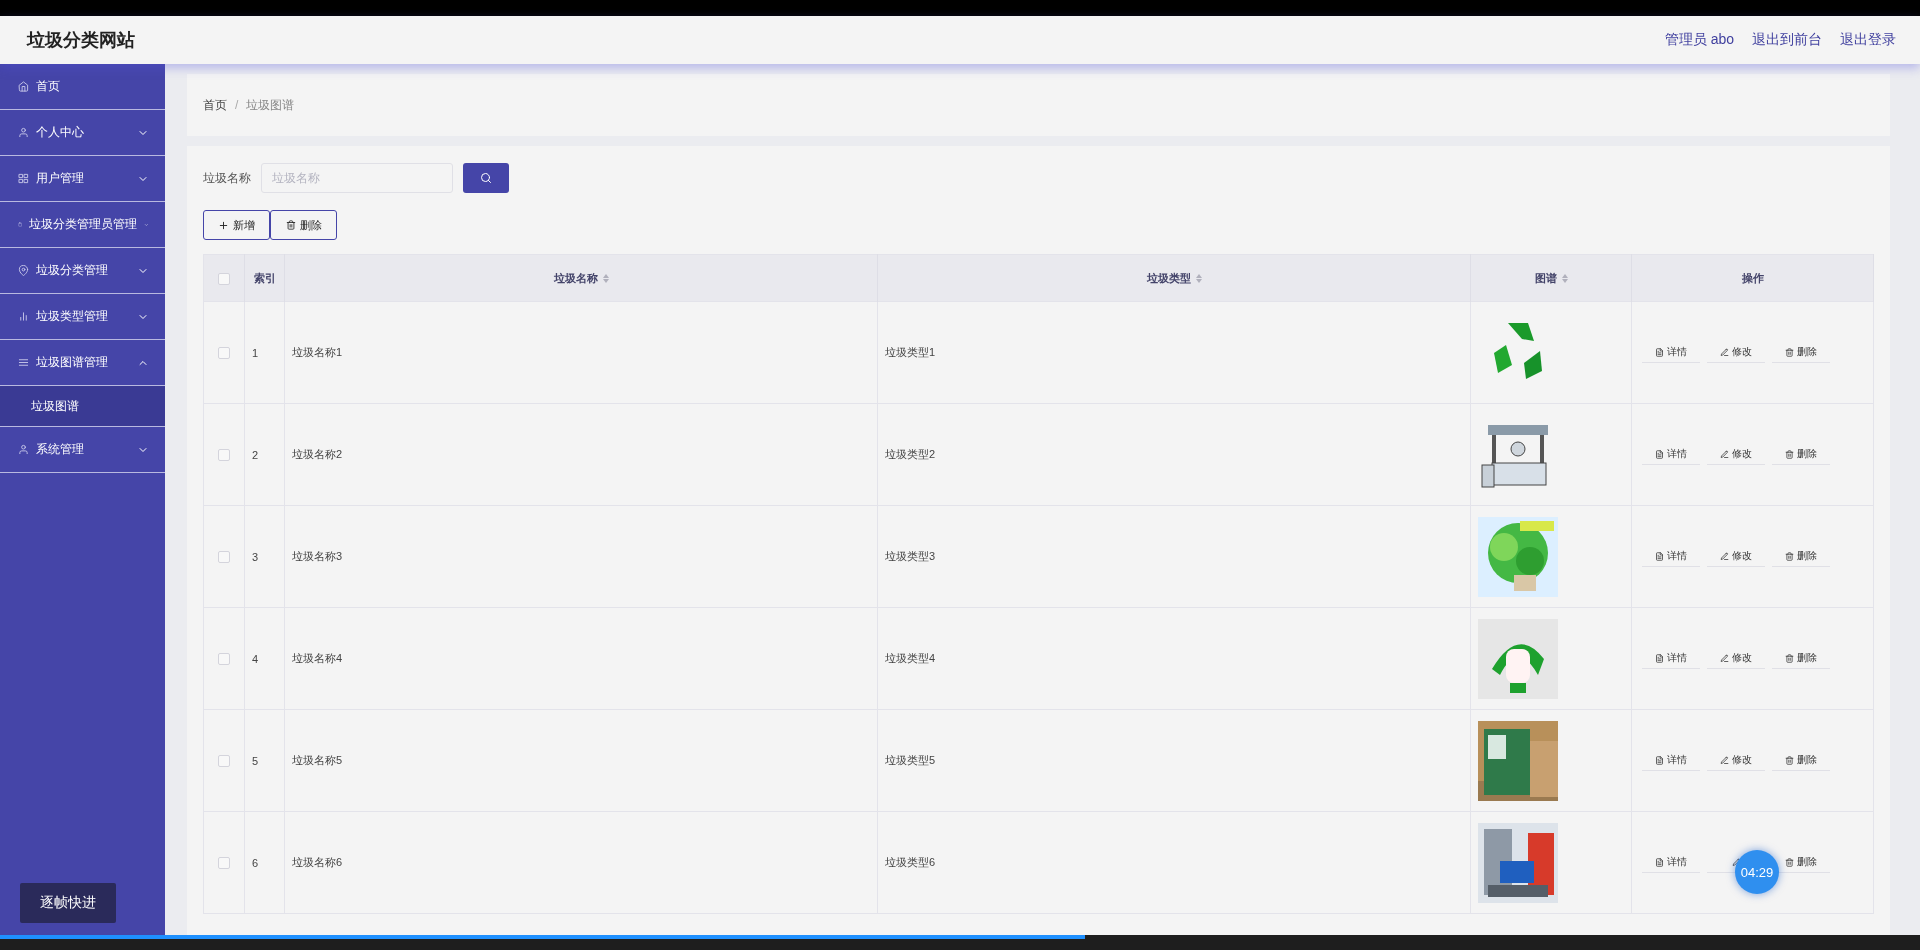  Describe the element at coordinates (264, 556) in the screenshot. I see `table-cell: 3` at that location.